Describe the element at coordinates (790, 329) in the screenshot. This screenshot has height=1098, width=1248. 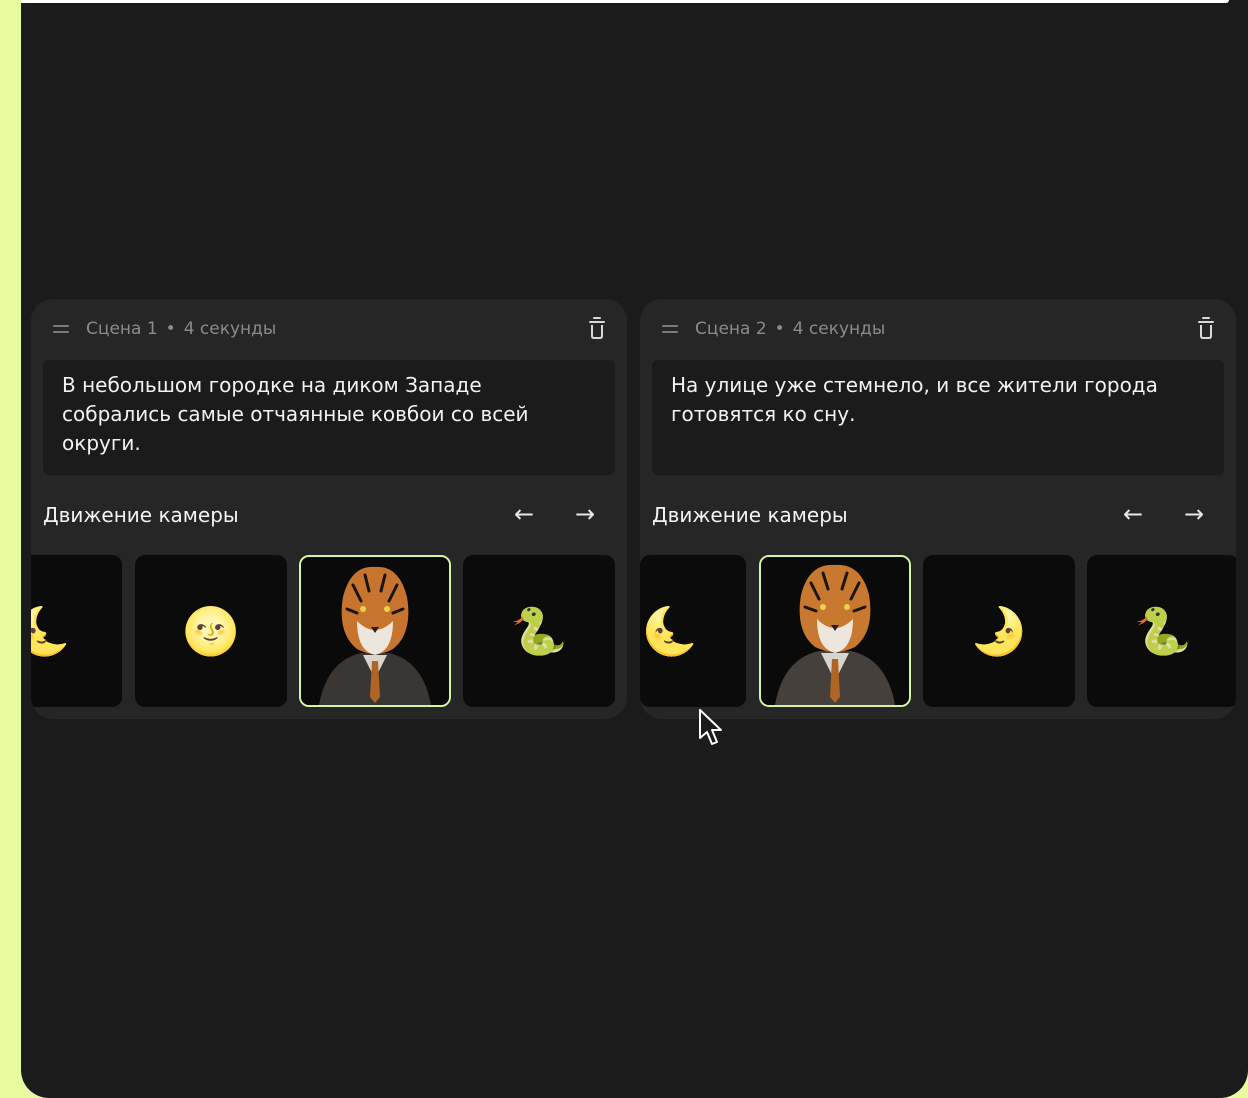
I see `scene-title: Сцена 2 • 4 секунды` at that location.